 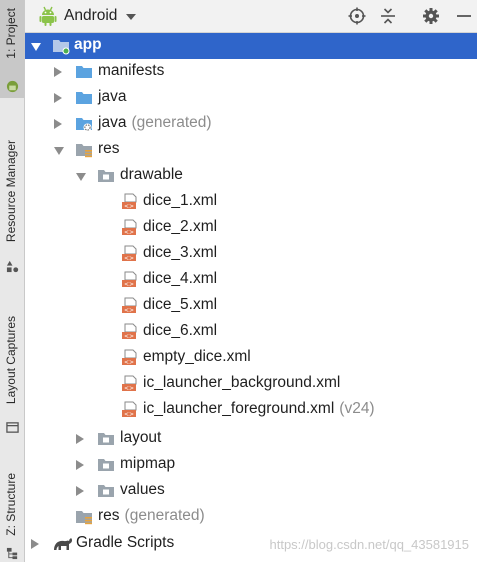 I want to click on gradle-icon, so click(x=63, y=544).